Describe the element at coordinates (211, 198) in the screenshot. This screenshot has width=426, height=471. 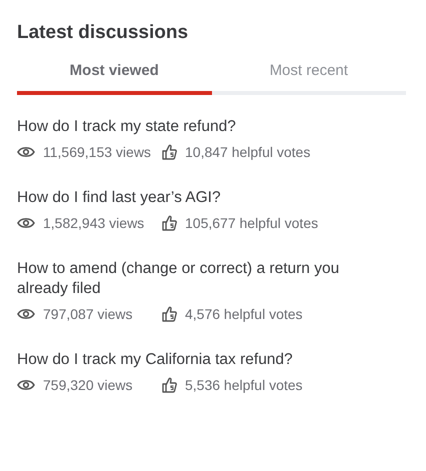
I see `discussion-link: How do I find last year’s AGI?` at that location.